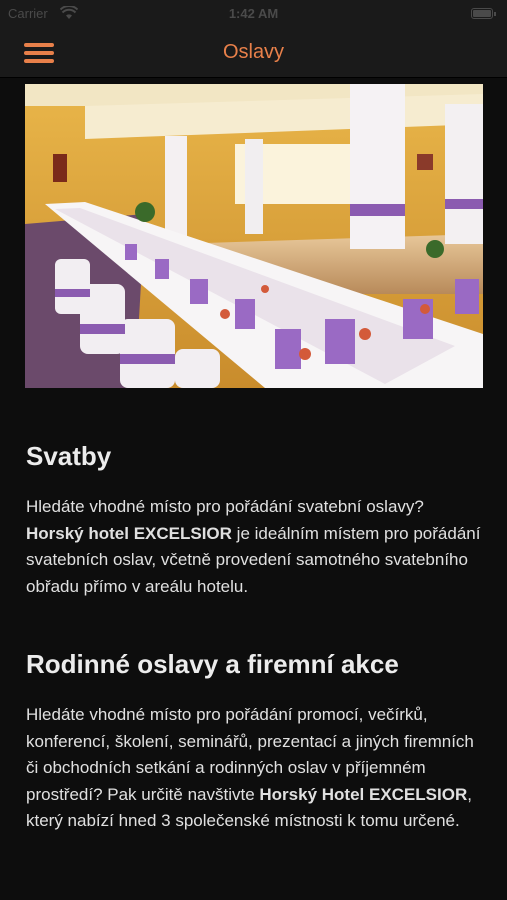 The width and height of the screenshot is (507, 900). I want to click on clock: 1:42 AM, so click(253, 13).